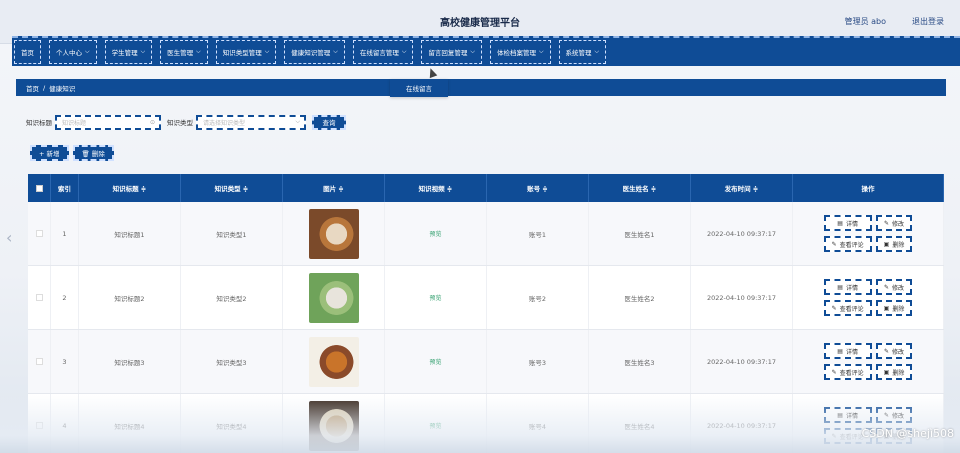 This screenshot has height=453, width=960. I want to click on nav-item: 学生管理 ⌵, so click(128, 52).